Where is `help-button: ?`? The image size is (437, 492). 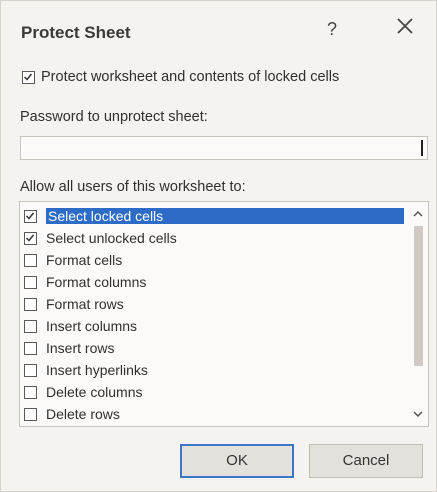
help-button: ? is located at coordinates (332, 29).